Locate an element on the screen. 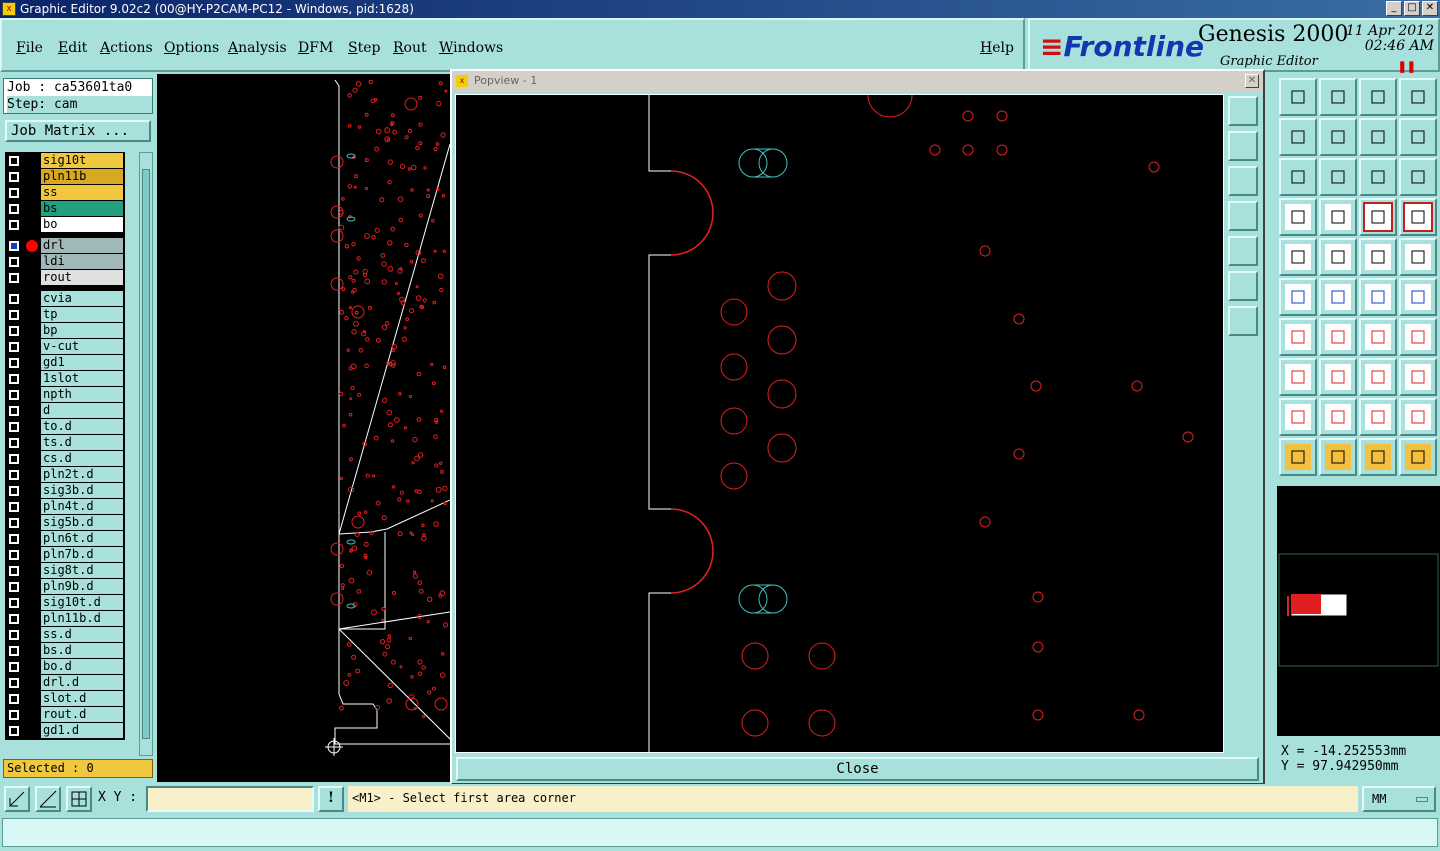  menu-help: Help is located at coordinates (997, 48).